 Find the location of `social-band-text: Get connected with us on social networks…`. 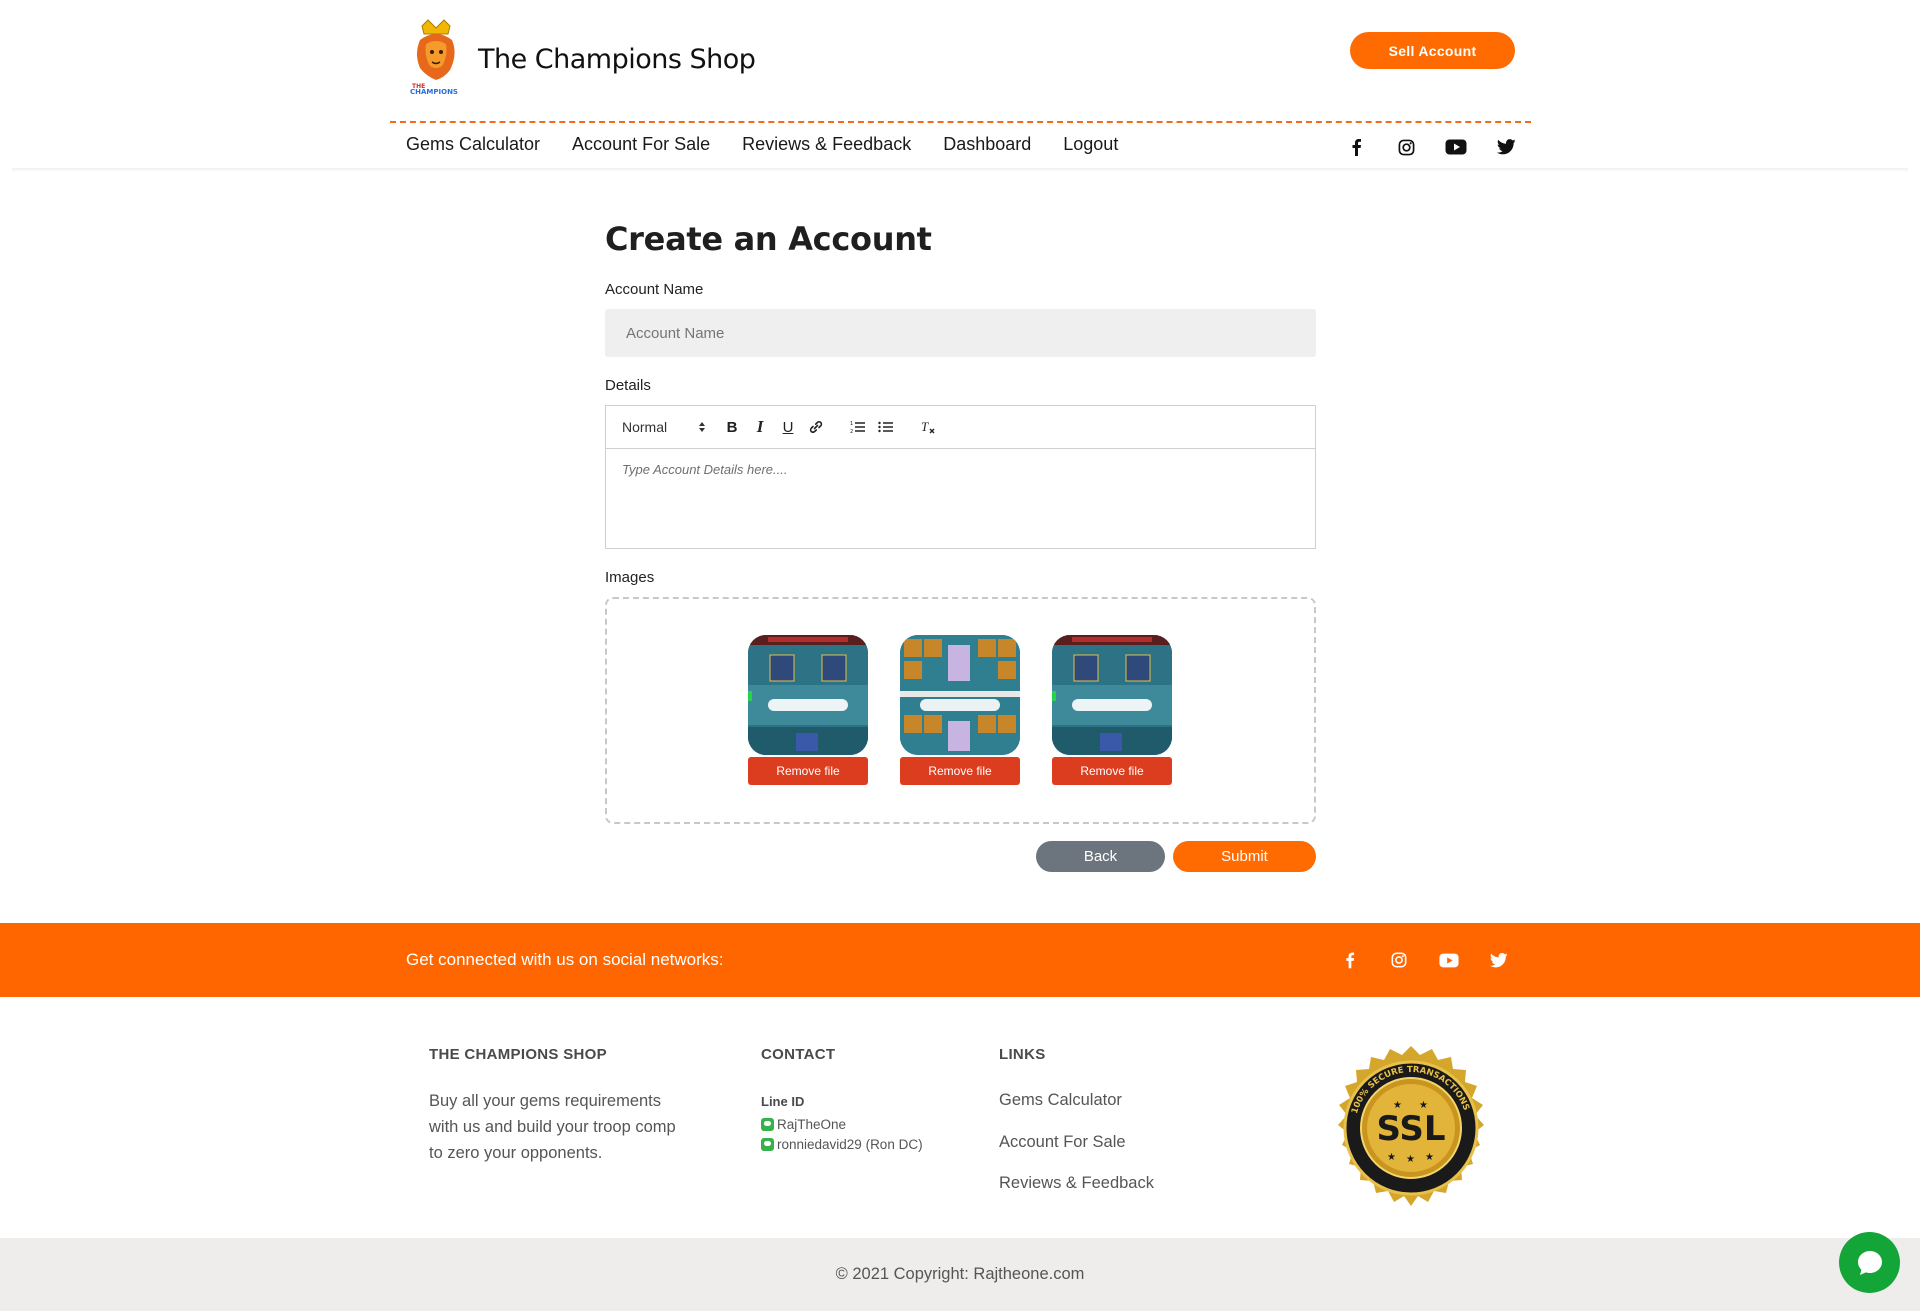

social-band-text: Get connected with us on social networks… is located at coordinates (565, 959).